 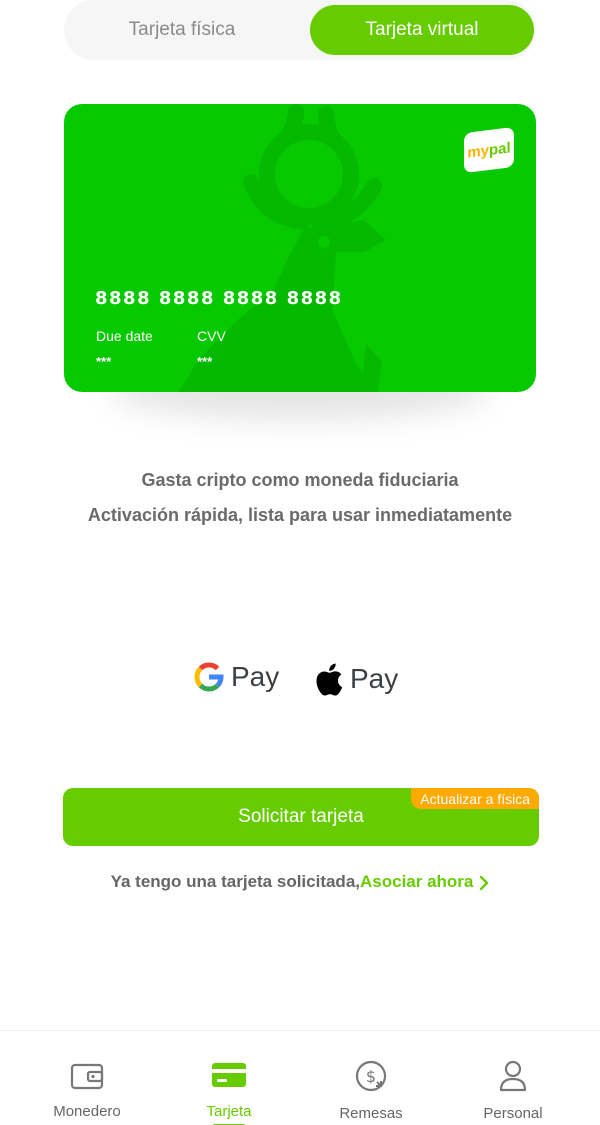 I want to click on person-icon, so click(x=513, y=1076).